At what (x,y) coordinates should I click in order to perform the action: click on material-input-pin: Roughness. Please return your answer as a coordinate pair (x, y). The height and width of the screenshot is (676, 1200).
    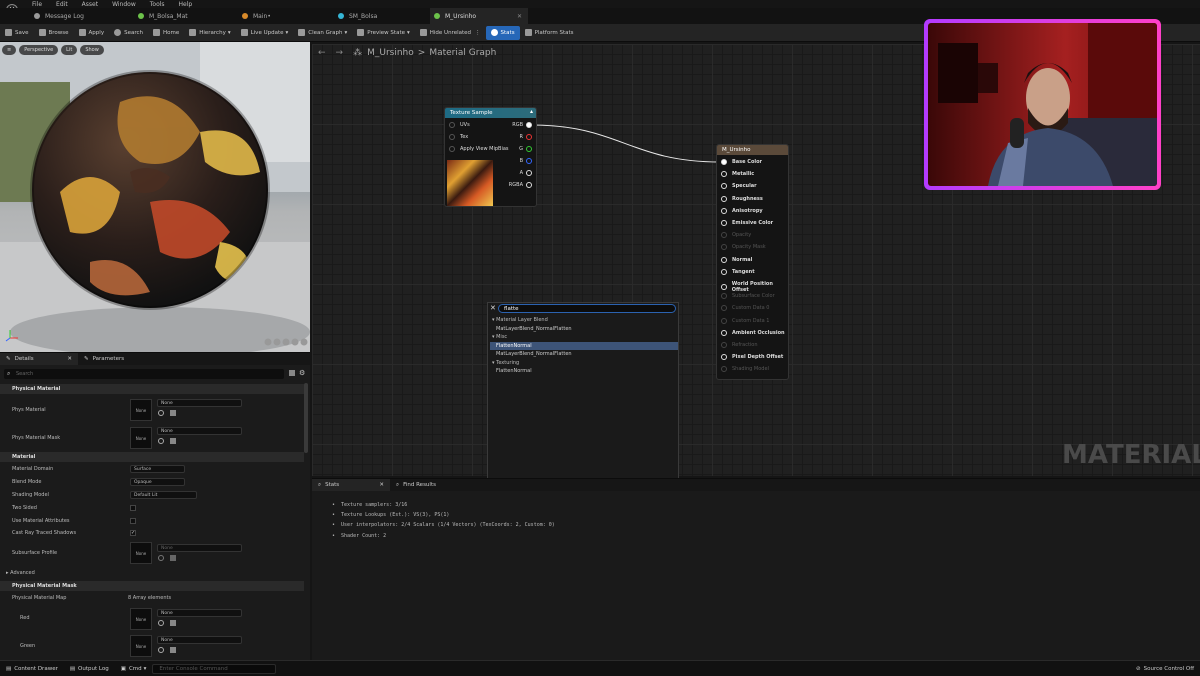
    Looking at the image, I should click on (742, 198).